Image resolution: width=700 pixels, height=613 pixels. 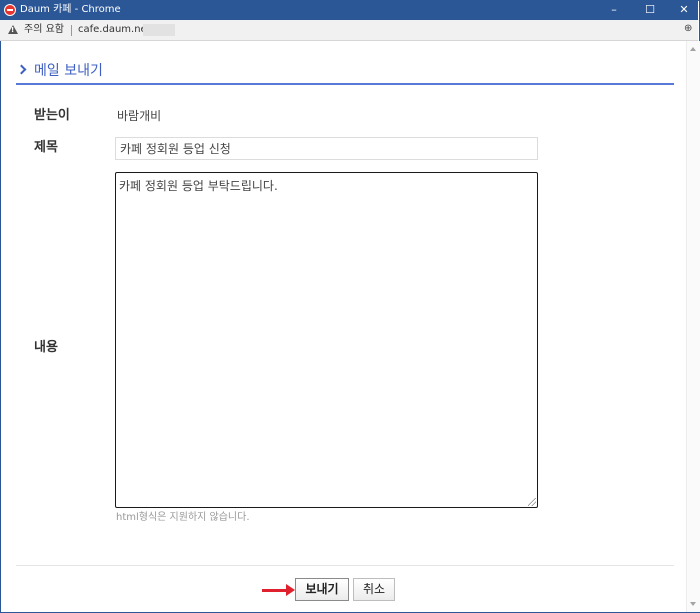 I want to click on address-divider, so click(x=71, y=30).